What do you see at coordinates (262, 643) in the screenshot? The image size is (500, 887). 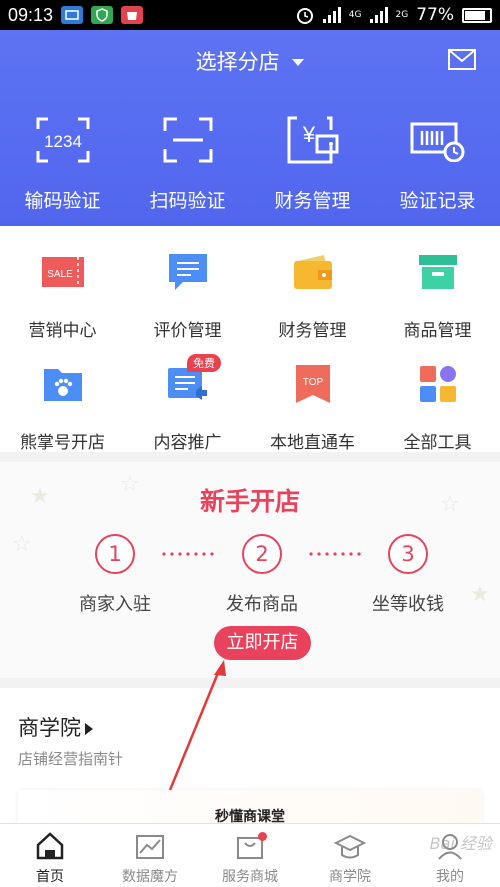 I see `open-store-button: 立即开店` at bounding box center [262, 643].